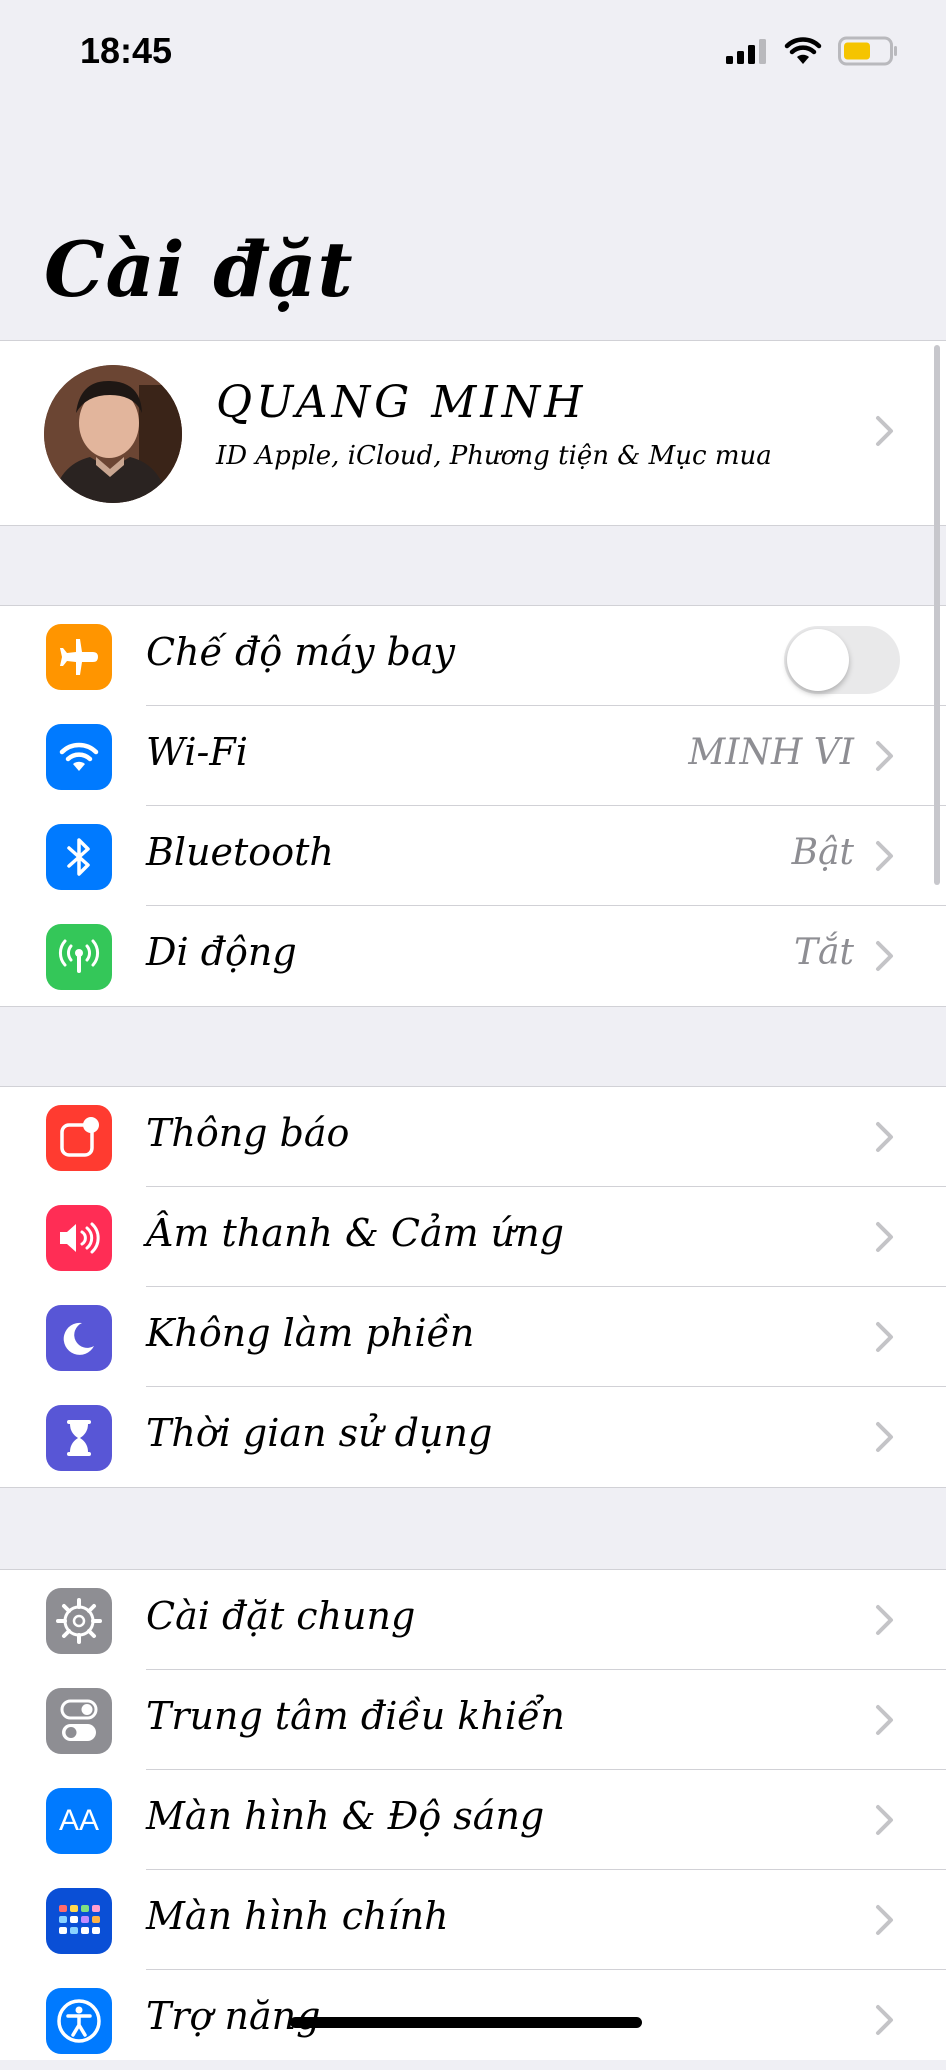 This screenshot has height=2070, width=946. Describe the element at coordinates (248, 1133) in the screenshot. I see `notifications-label: Thông báo` at that location.